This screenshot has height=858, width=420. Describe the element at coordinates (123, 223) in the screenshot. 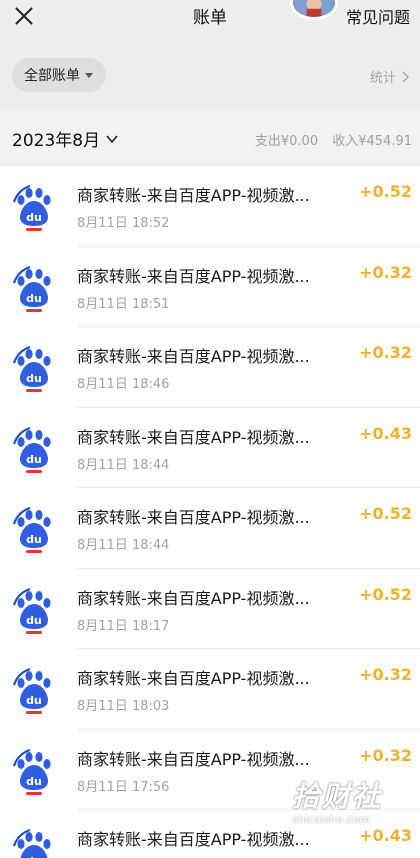

I see `transaction-date: 8月11日 18:52` at that location.